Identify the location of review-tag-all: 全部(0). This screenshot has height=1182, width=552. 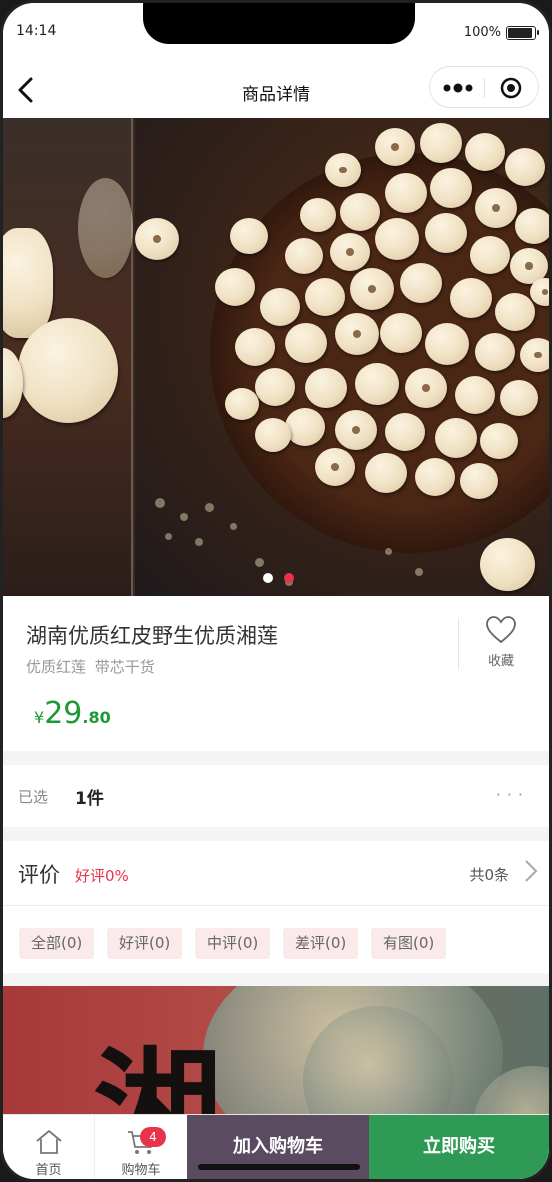
(57, 943).